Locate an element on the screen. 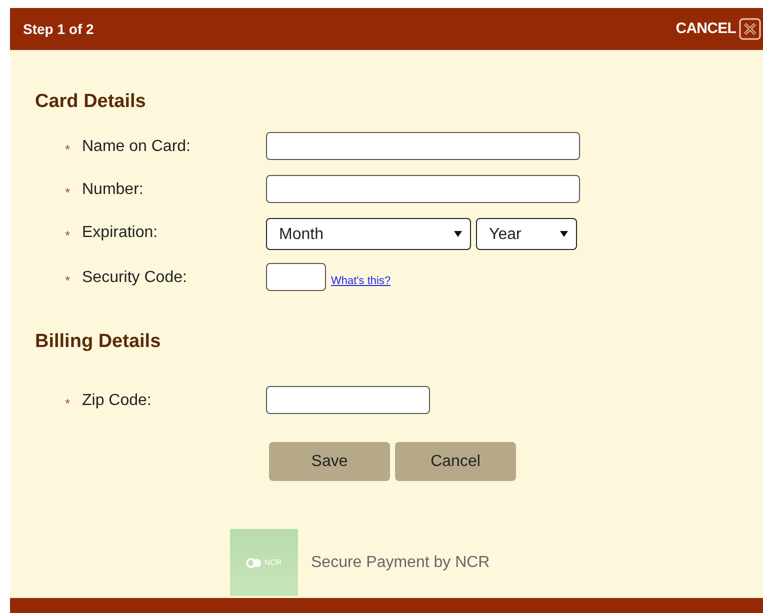 The image size is (763, 613). logo-icon is located at coordinates (254, 563).